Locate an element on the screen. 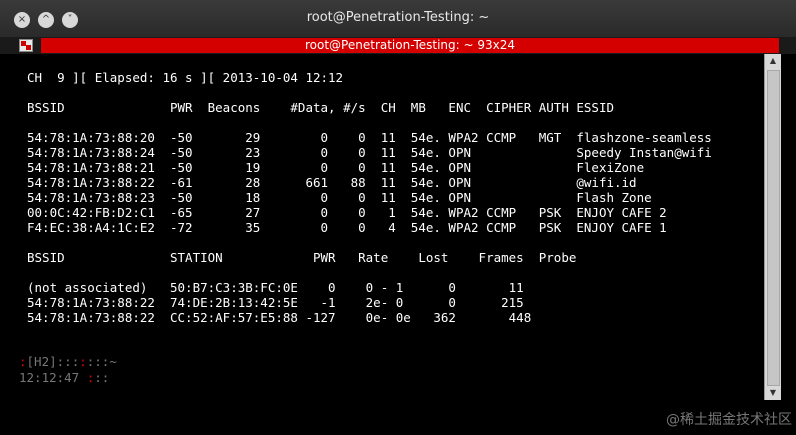 The width and height of the screenshot is (796, 435). scroll-up-icon: ▲ is located at coordinates (773, 61).